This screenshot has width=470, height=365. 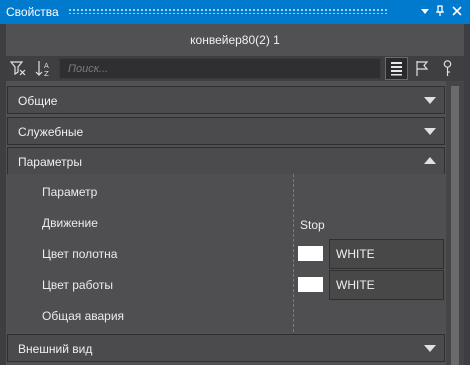 What do you see at coordinates (51, 132) in the screenshot?
I see `section-label: Служебные` at bounding box center [51, 132].